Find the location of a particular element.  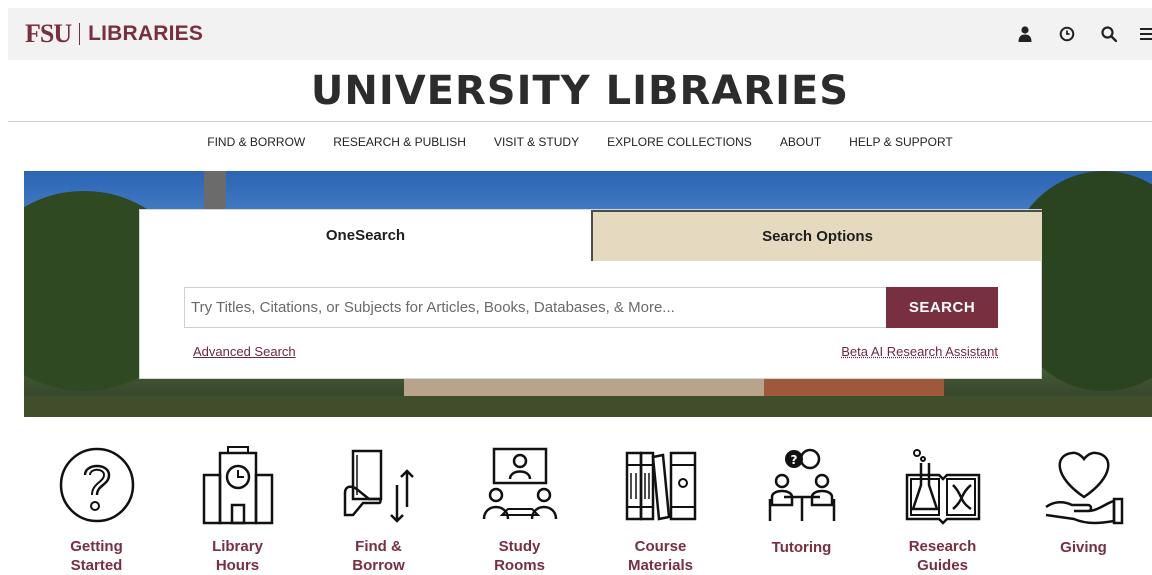

quick-link-label: Course Materials is located at coordinates (660, 556).